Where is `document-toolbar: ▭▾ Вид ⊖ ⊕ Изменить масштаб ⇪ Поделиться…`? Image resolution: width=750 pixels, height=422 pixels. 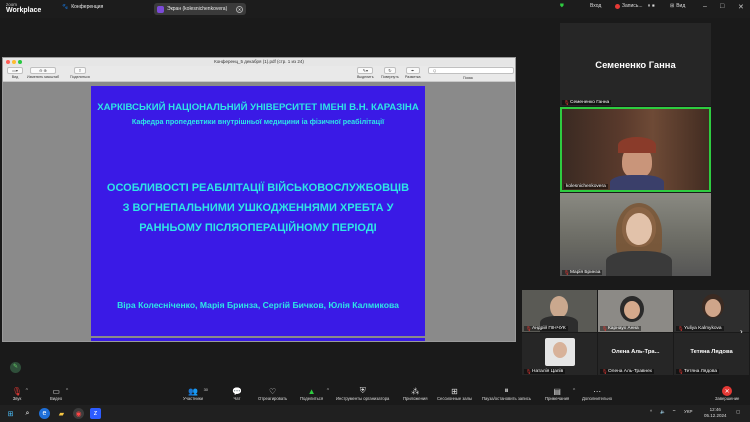
document-toolbar: ▭▾ Вид ⊖ ⊕ Изменить масштаб ⇪ Поделиться… is located at coordinates (259, 74).